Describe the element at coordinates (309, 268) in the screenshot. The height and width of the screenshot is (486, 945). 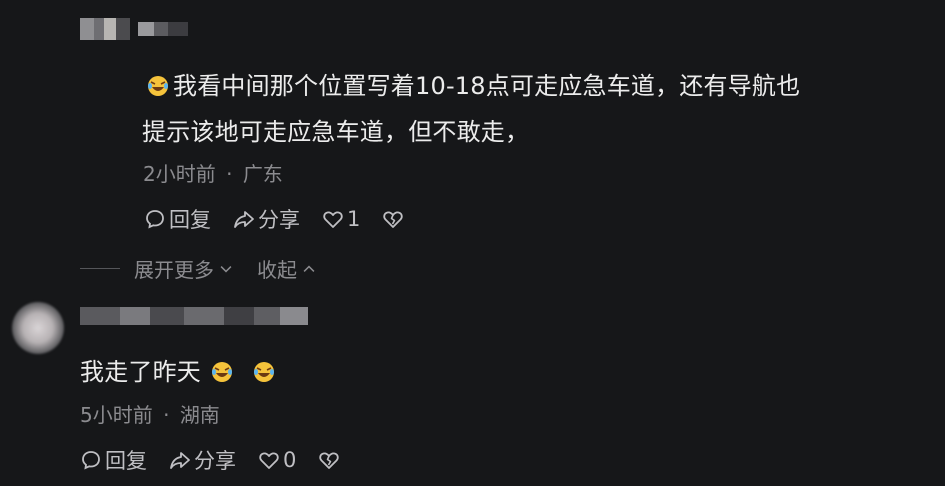
I see `chevron-up-icon` at that location.